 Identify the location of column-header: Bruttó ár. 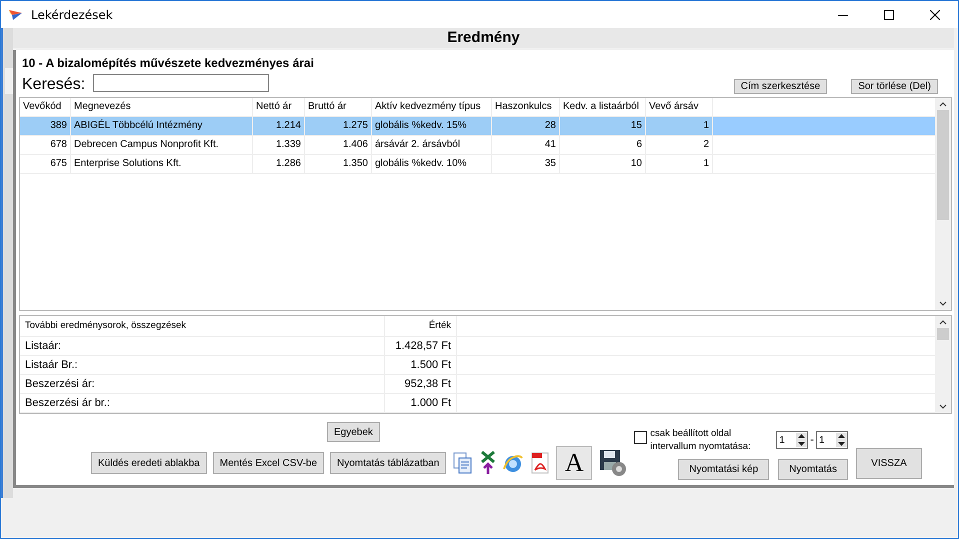
(338, 107).